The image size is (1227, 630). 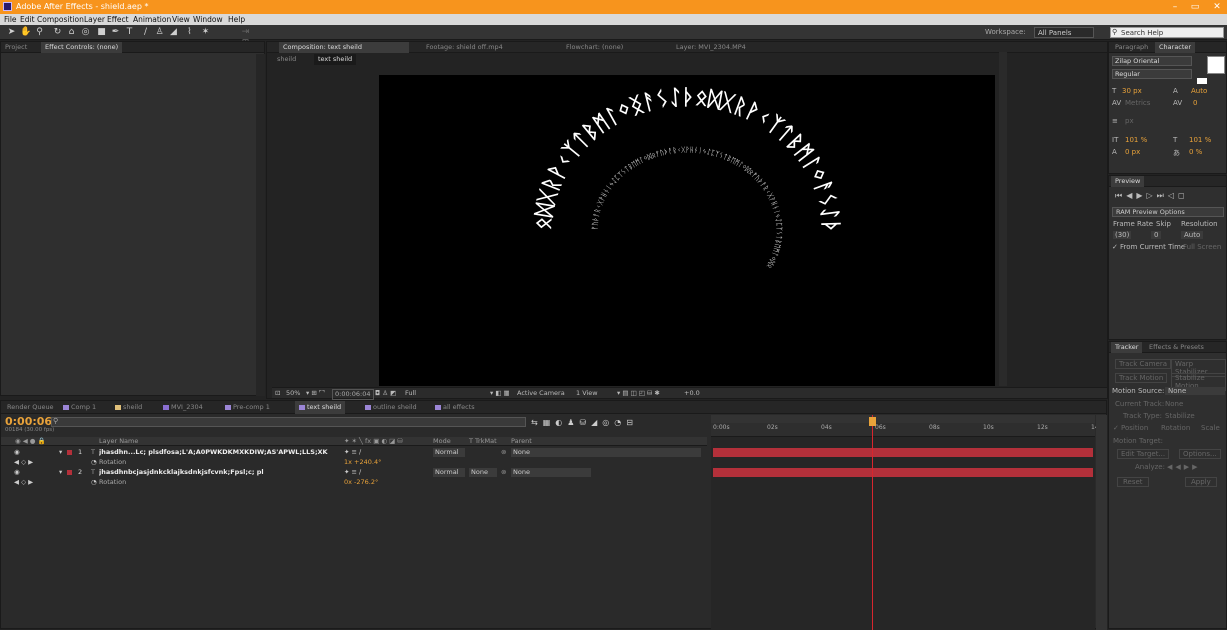 What do you see at coordinates (129, 32) in the screenshot?
I see `type-tool-icon: T` at bounding box center [129, 32].